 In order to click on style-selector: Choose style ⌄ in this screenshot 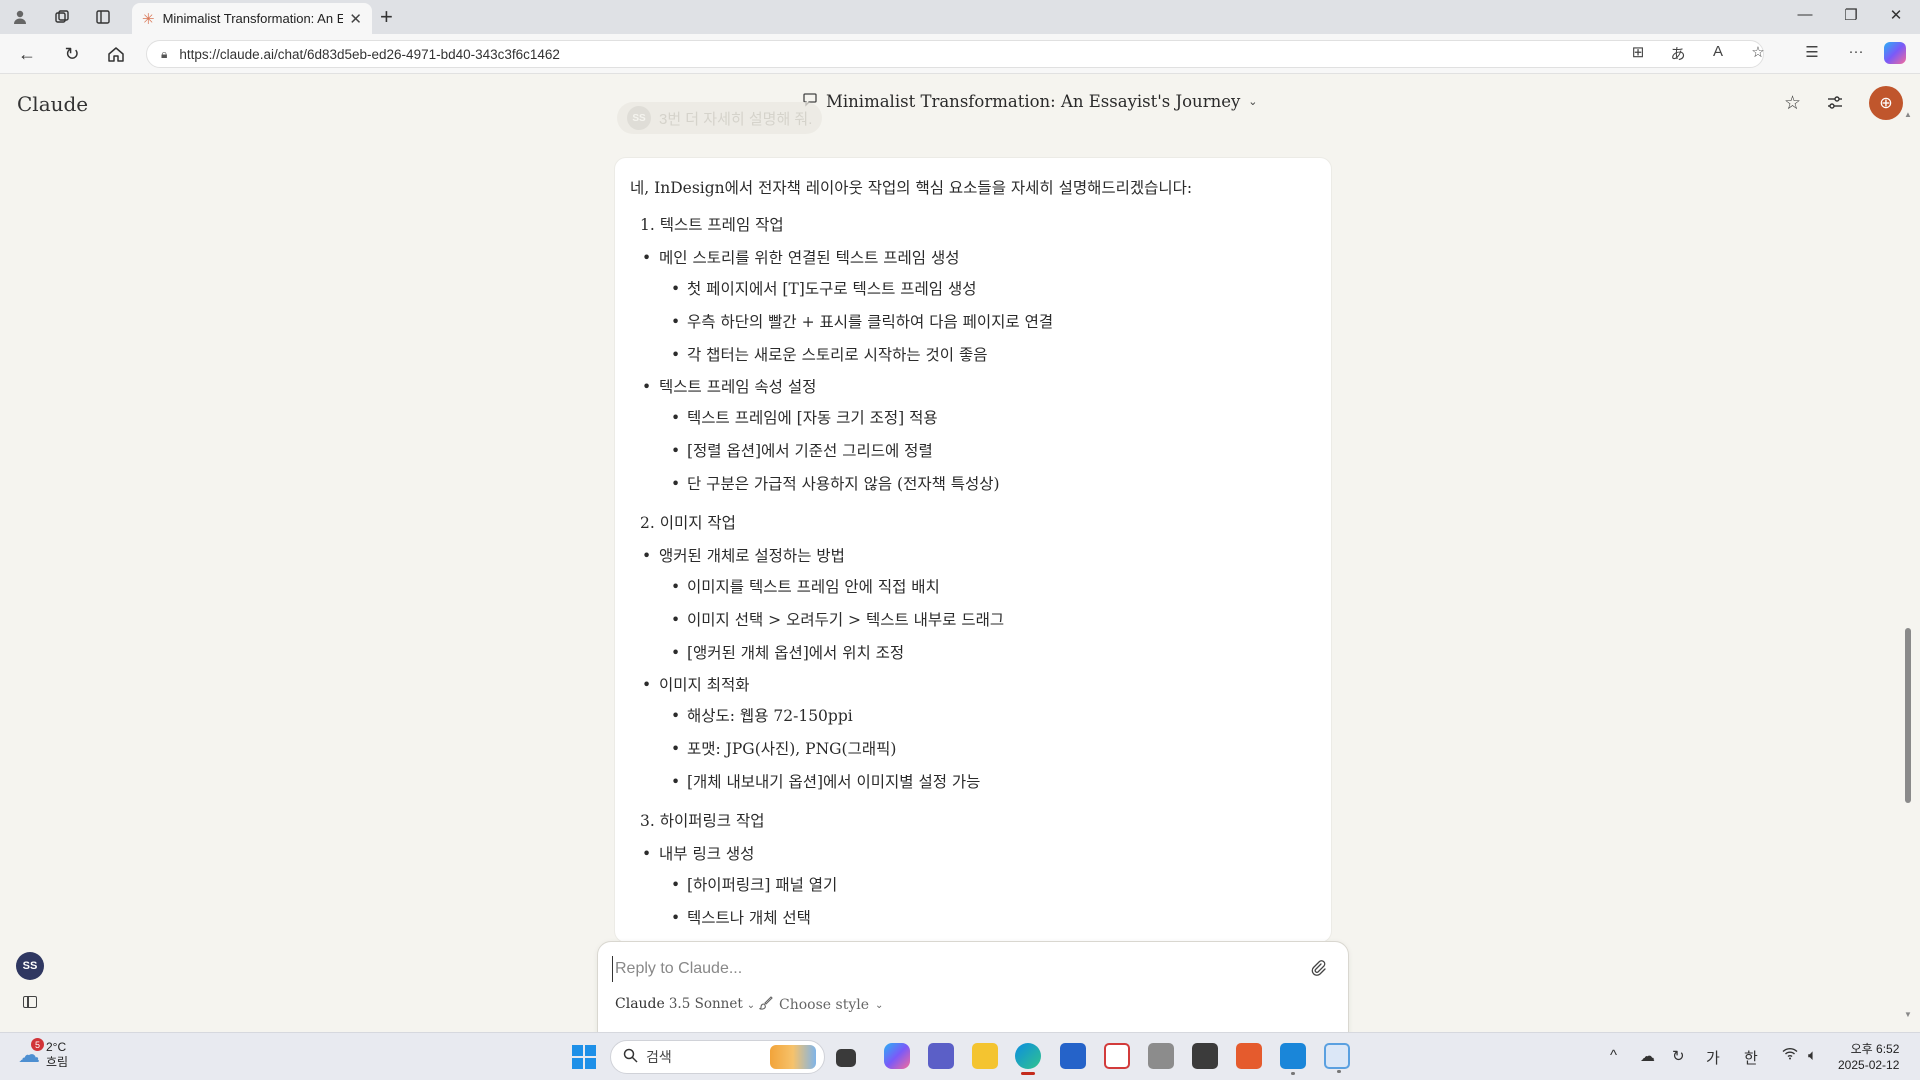, I will do `click(821, 1005)`.